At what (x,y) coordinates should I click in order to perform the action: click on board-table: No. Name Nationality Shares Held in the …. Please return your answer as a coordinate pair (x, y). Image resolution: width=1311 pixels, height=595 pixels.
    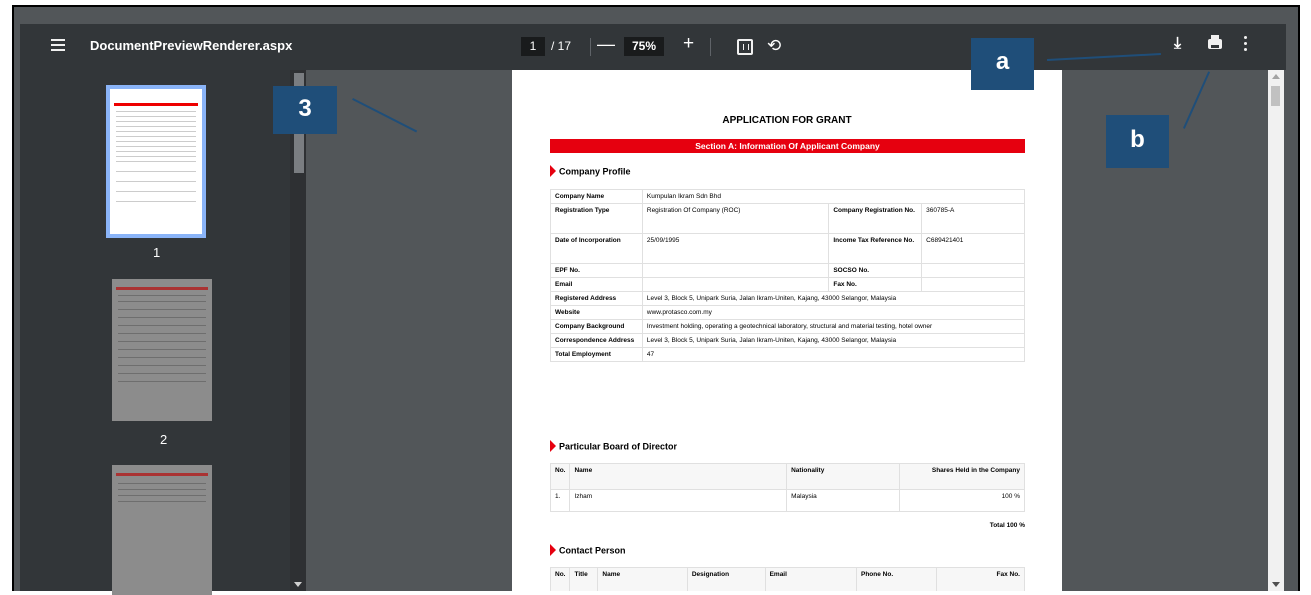
    Looking at the image, I should click on (787, 487).